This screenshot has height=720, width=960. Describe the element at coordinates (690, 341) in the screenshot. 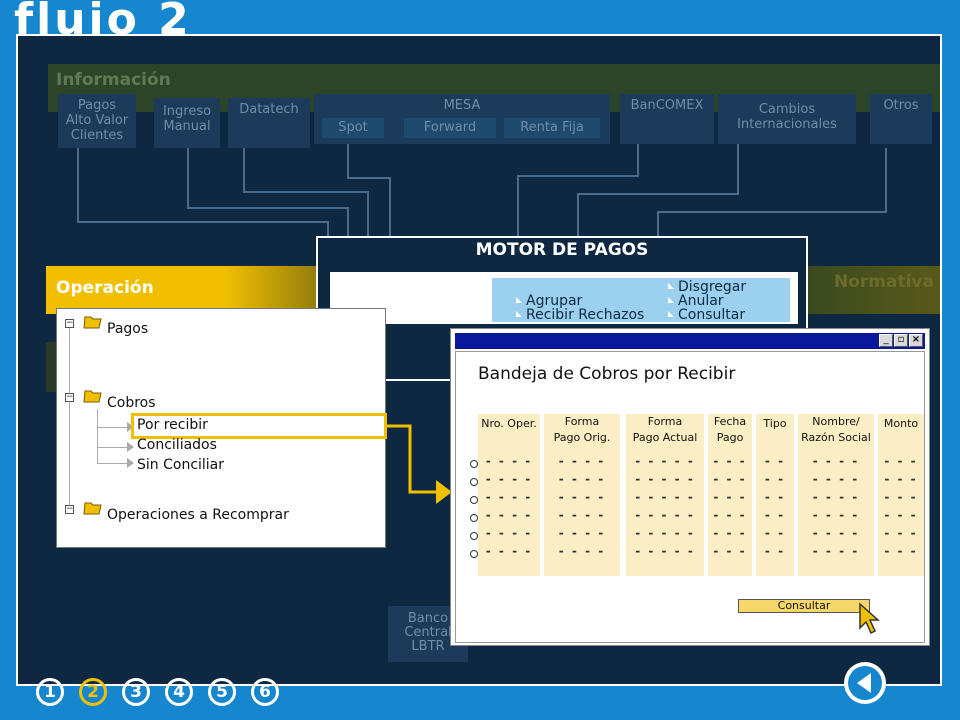

I see `window-titlebar: _ ▫ ×` at that location.